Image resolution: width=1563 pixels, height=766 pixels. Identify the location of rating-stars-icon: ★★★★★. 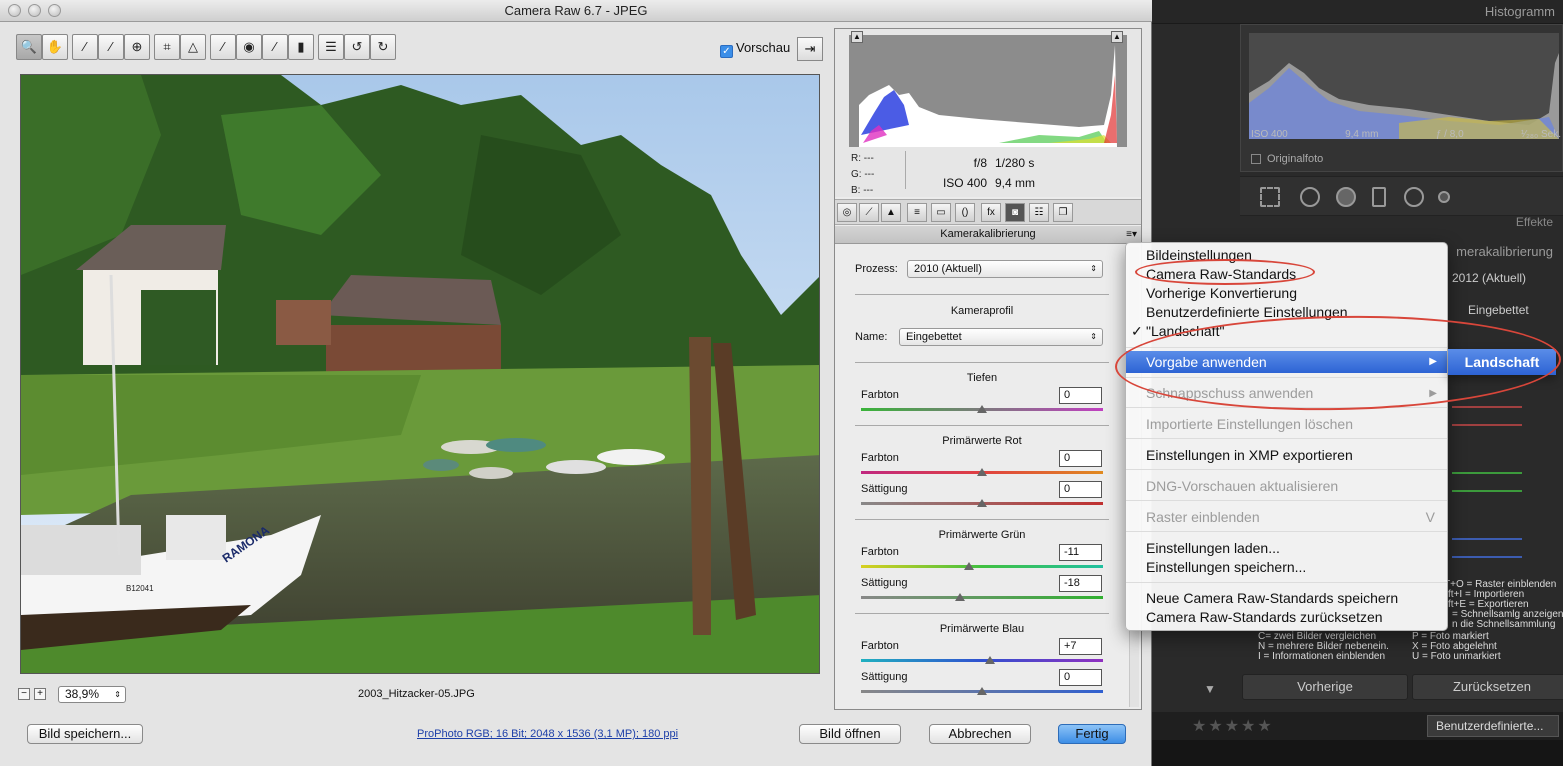
(1233, 726).